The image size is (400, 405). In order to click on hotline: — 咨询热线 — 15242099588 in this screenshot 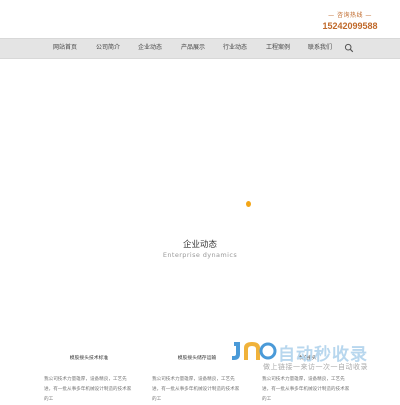, I will do `click(350, 20)`.